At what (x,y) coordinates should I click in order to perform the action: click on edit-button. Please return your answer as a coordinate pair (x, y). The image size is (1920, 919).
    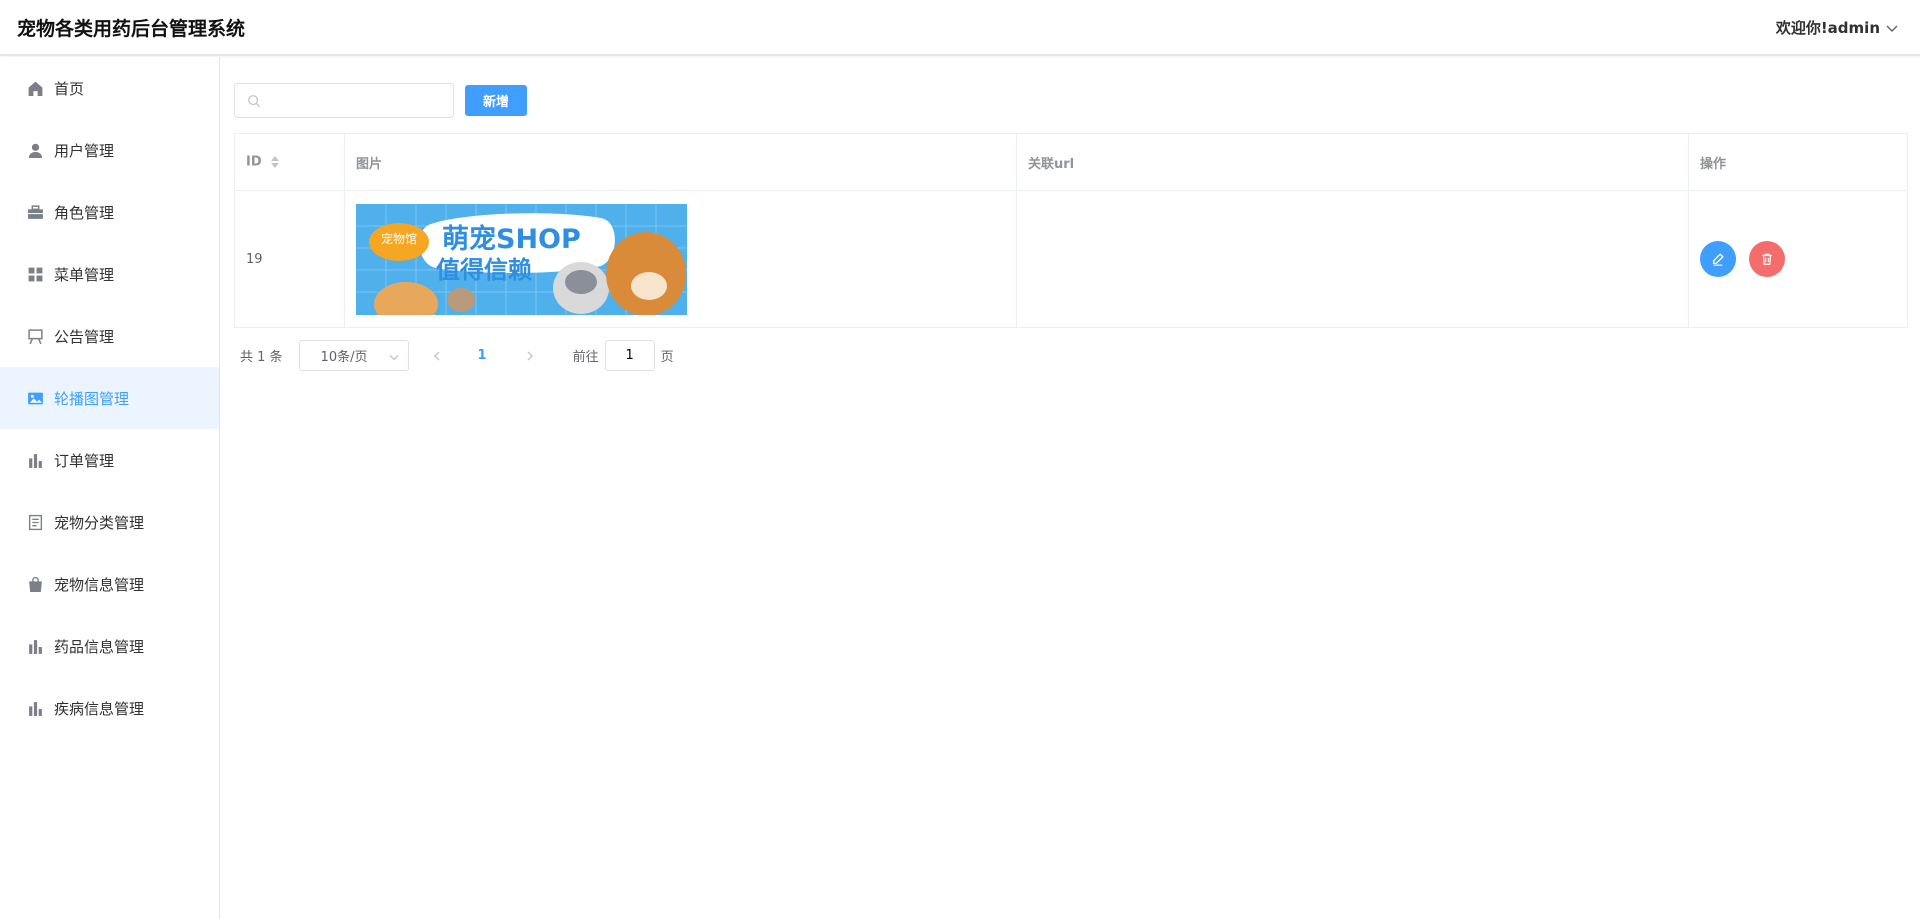
    Looking at the image, I should click on (1718, 259).